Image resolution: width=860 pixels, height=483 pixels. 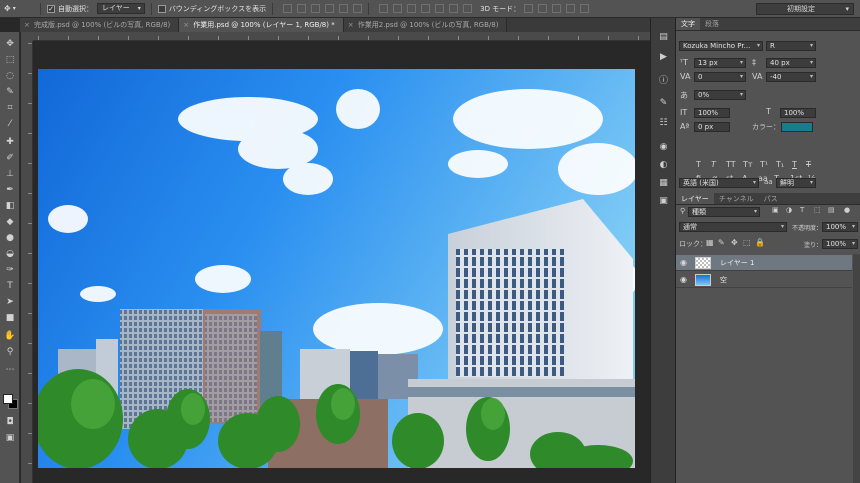 What do you see at coordinates (723, 280) in the screenshot?
I see `layer-name: 空` at bounding box center [723, 280].